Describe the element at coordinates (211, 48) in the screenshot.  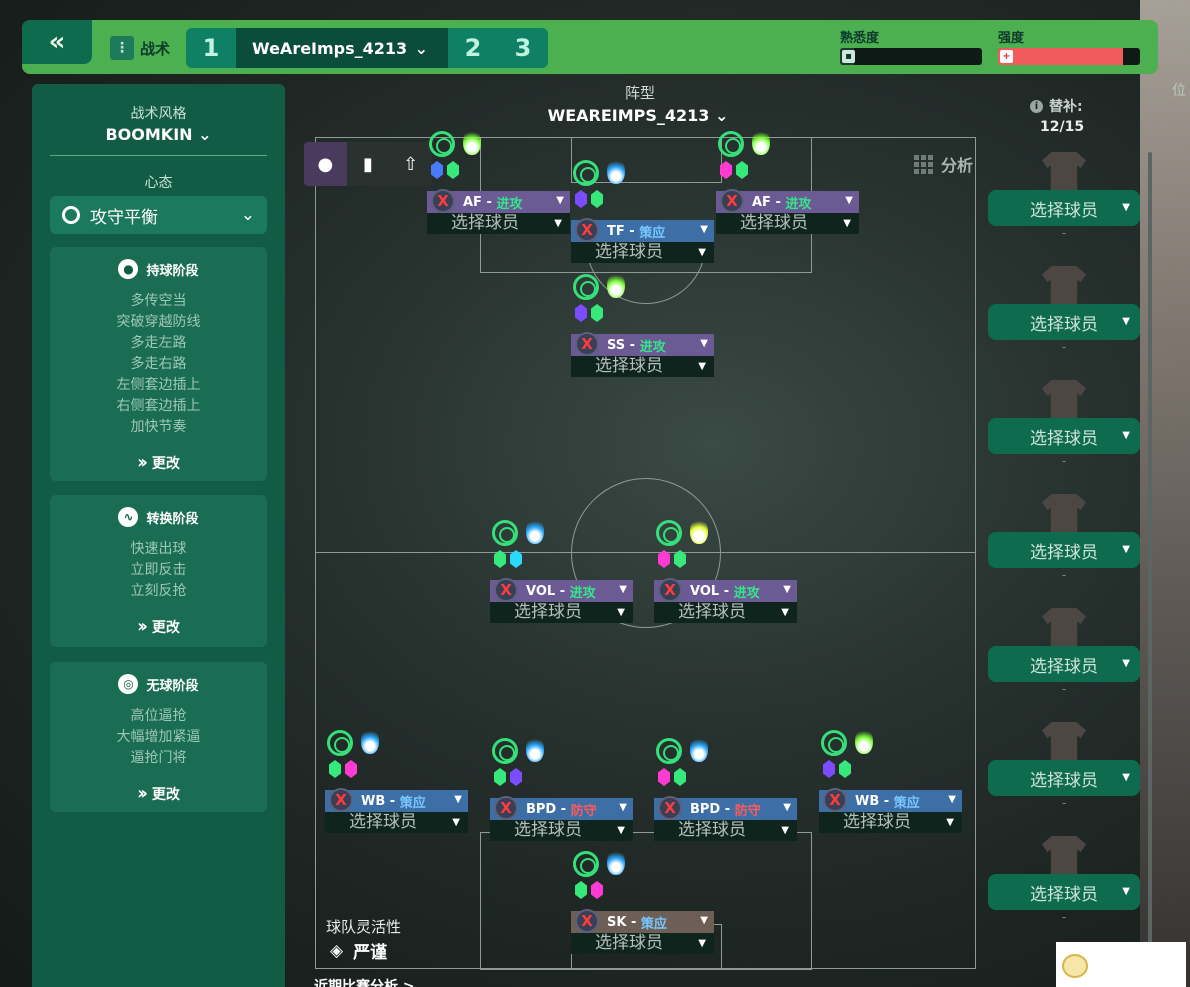
I see `tactic-slot-1: 1` at that location.